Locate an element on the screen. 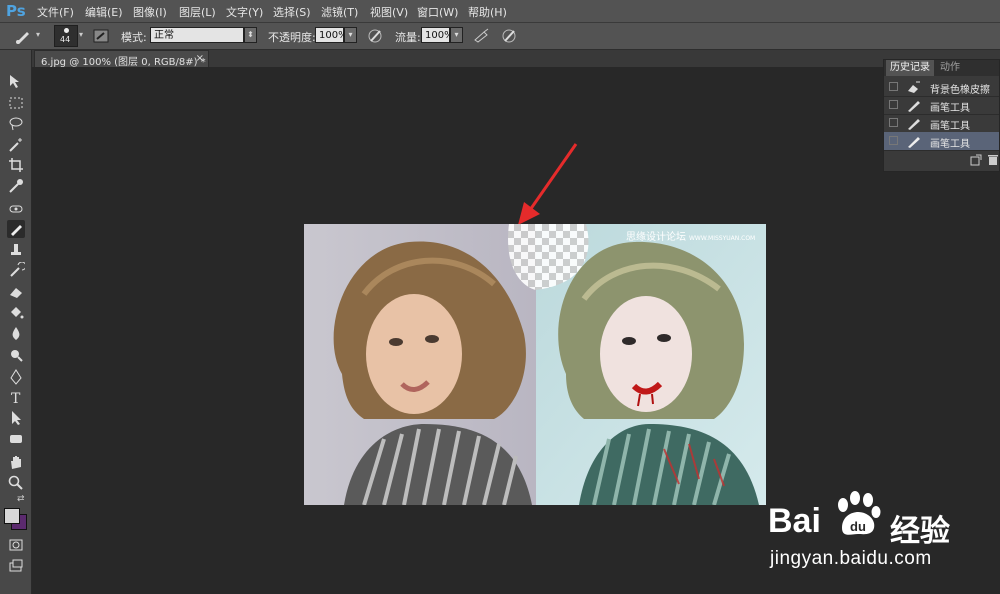  new-document-from-state-icon is located at coordinates (976, 160).